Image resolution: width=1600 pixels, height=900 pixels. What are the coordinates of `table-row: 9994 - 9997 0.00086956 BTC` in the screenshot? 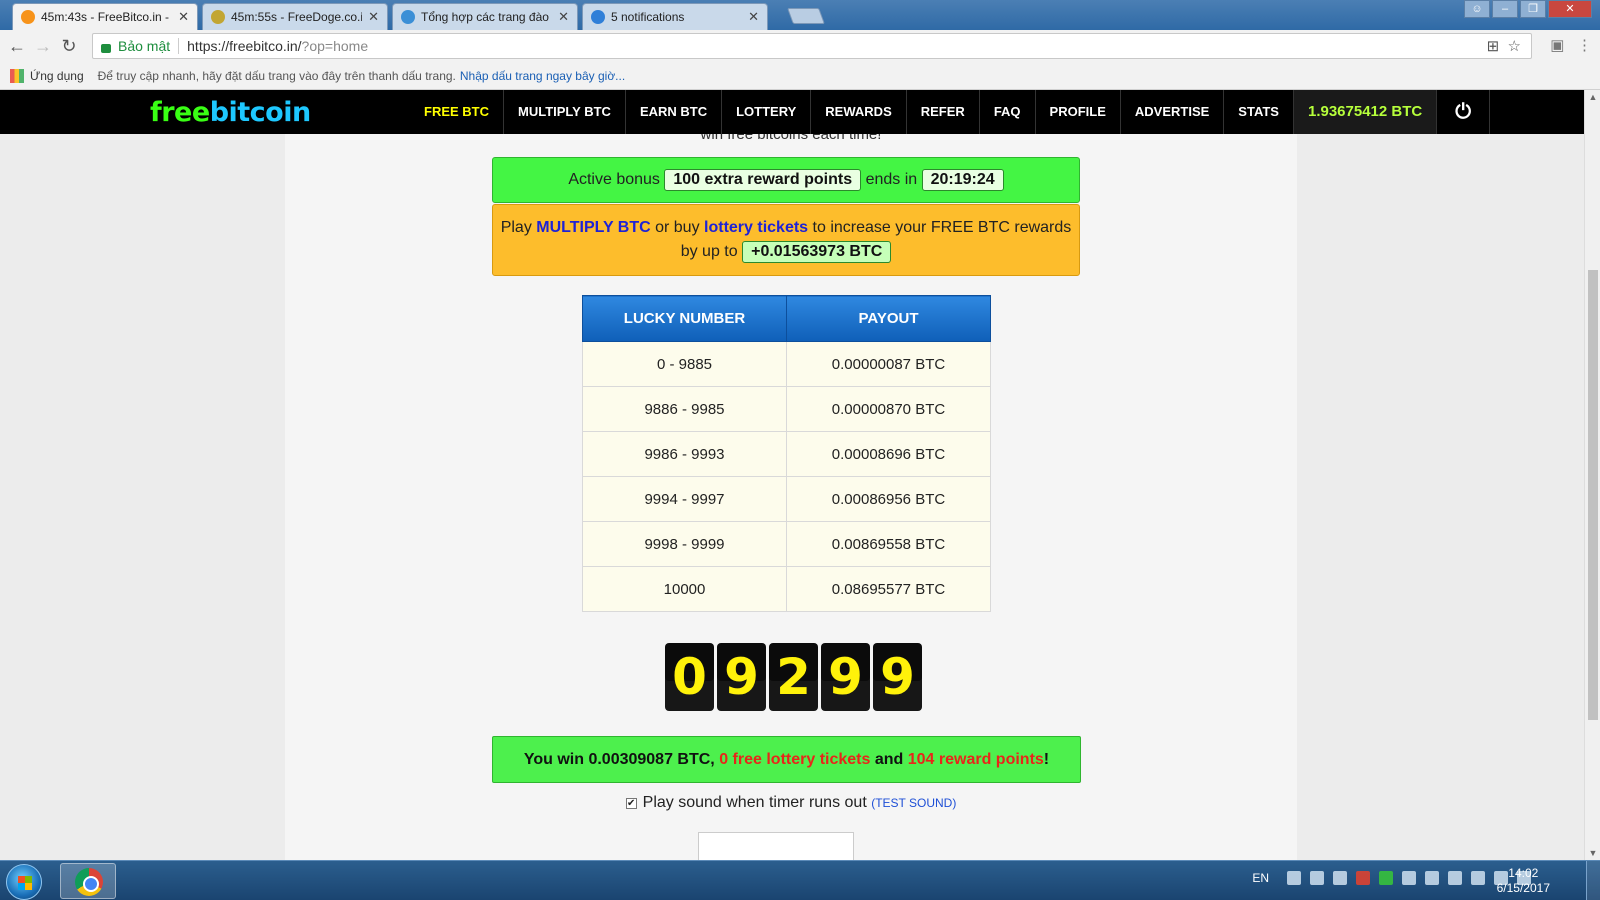 It's located at (786, 499).